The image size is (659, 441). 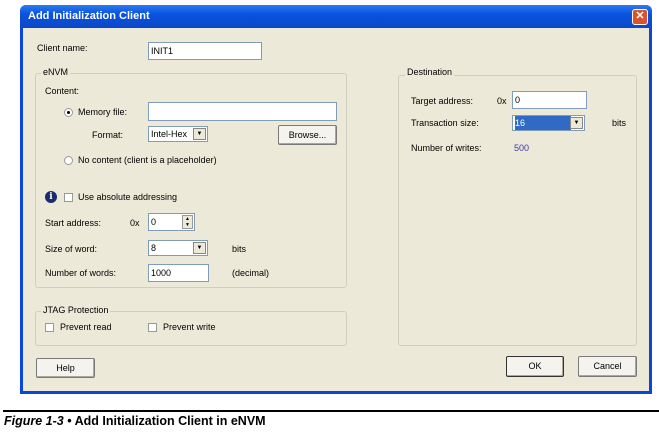 What do you see at coordinates (522, 148) in the screenshot?
I see `number-of-writes-value: 500` at bounding box center [522, 148].